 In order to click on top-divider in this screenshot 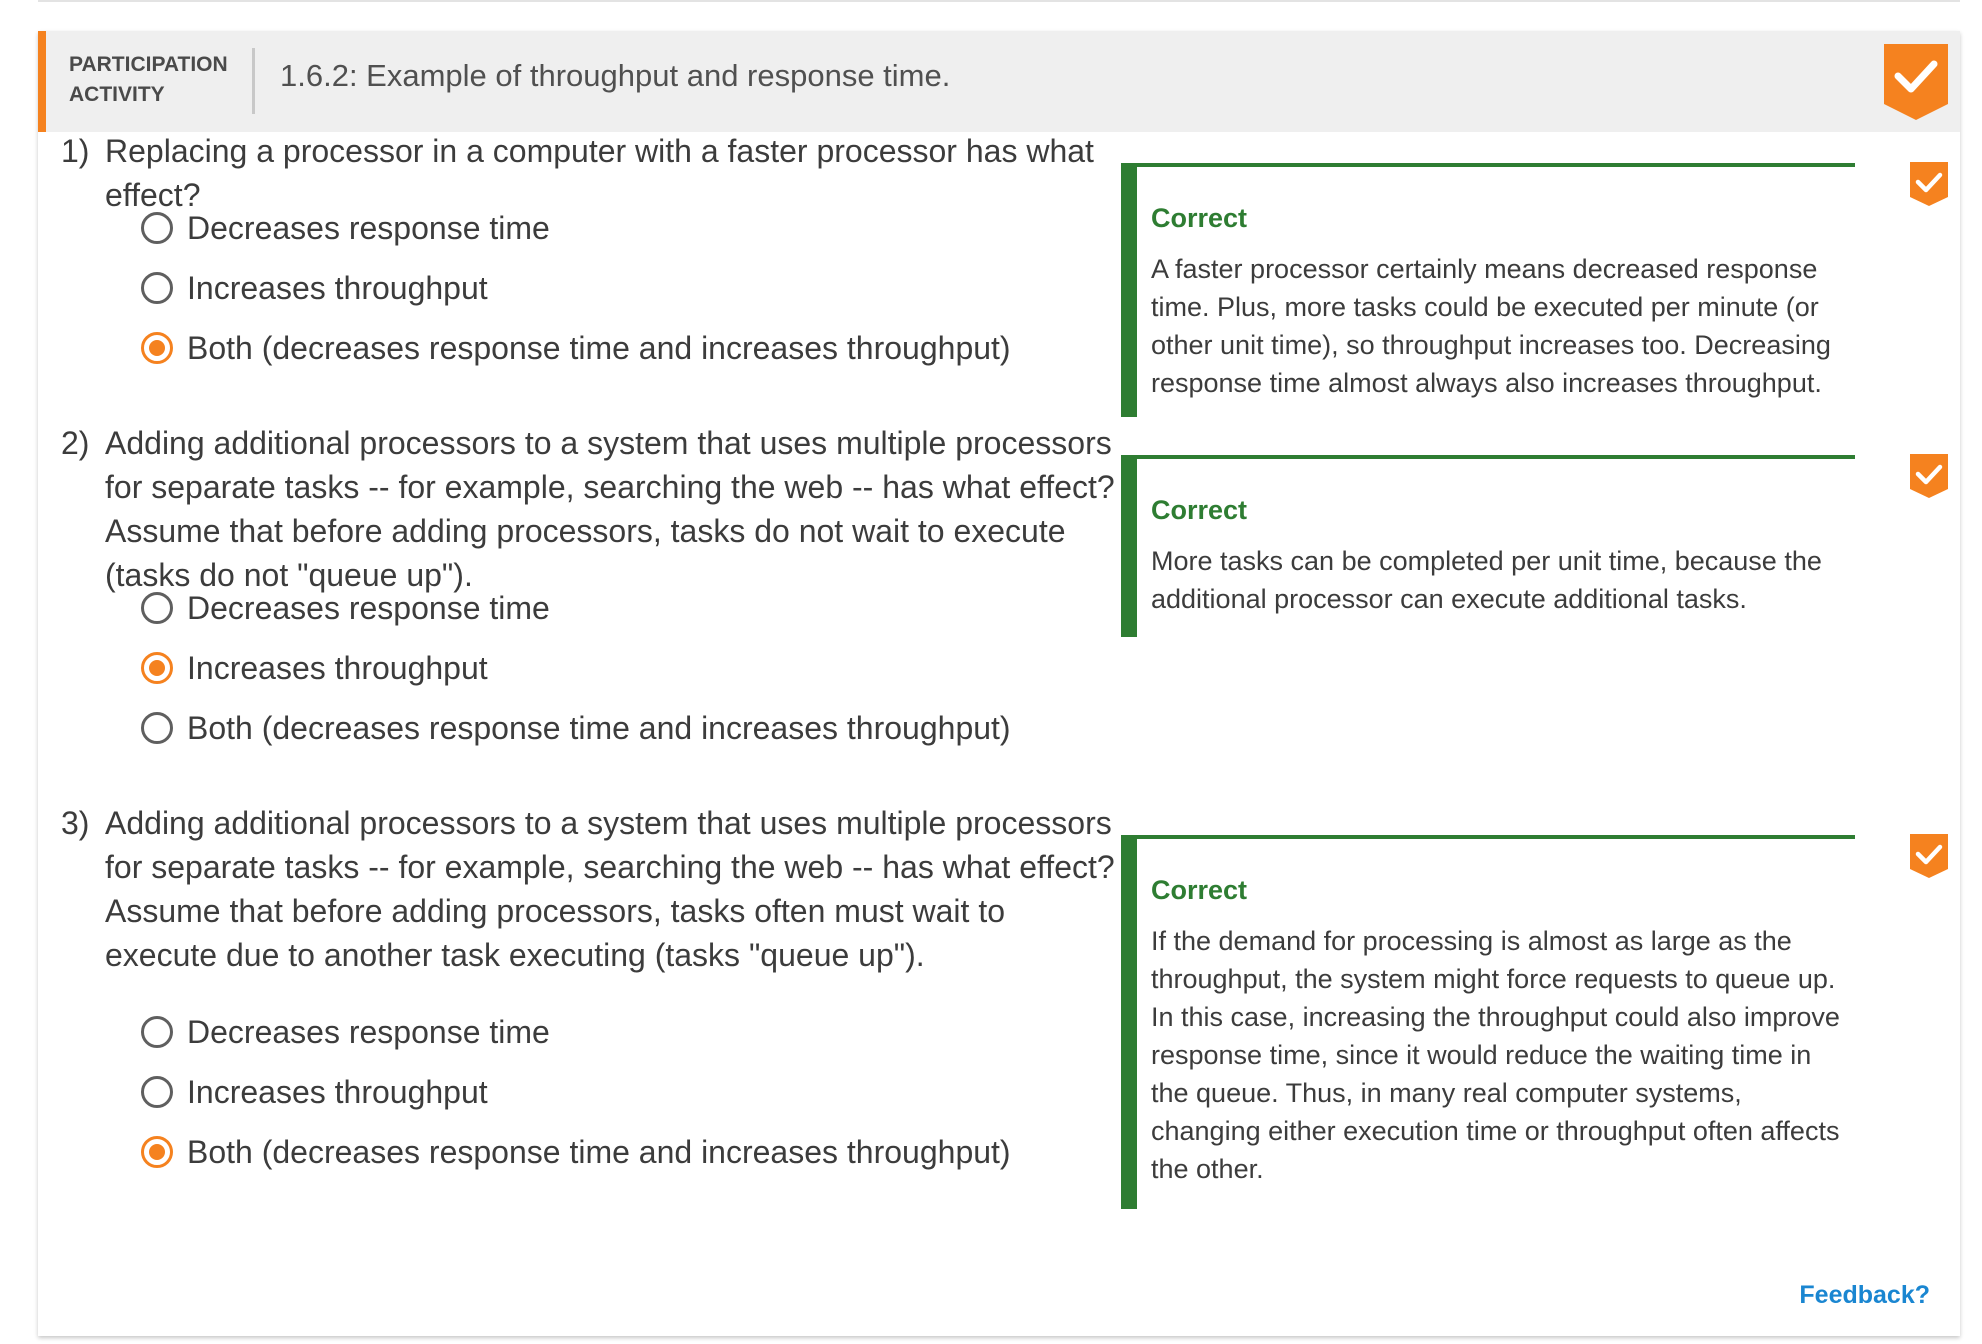, I will do `click(999, 1)`.